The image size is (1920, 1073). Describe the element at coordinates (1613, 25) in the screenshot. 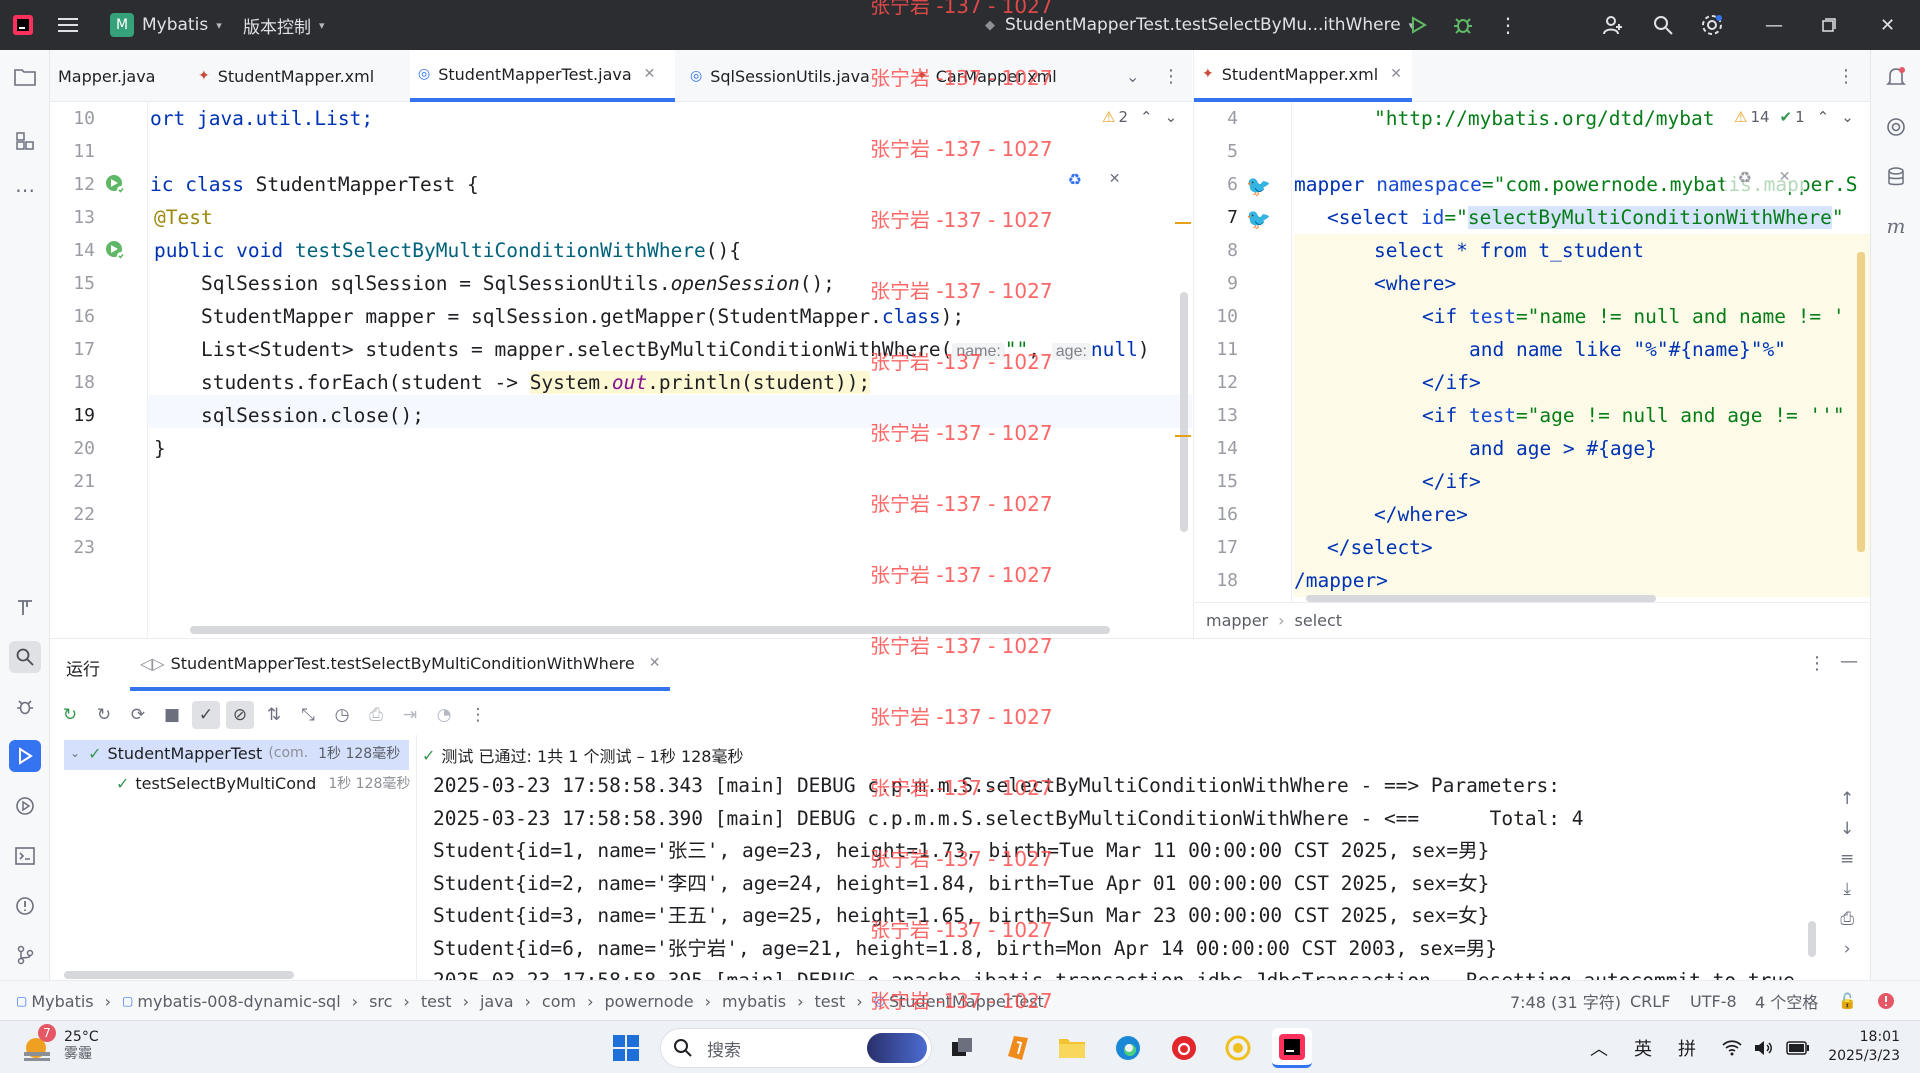

I see `add-user-icon` at that location.